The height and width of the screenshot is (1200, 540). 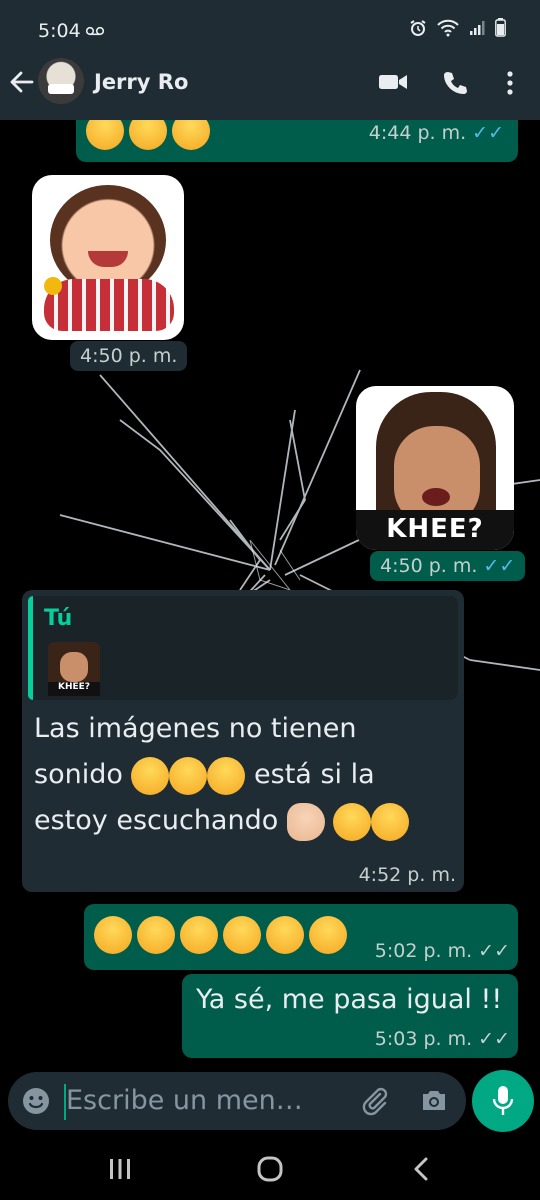 I want to click on message-meta: 4:44 p. m. ✓✓, so click(x=436, y=133).